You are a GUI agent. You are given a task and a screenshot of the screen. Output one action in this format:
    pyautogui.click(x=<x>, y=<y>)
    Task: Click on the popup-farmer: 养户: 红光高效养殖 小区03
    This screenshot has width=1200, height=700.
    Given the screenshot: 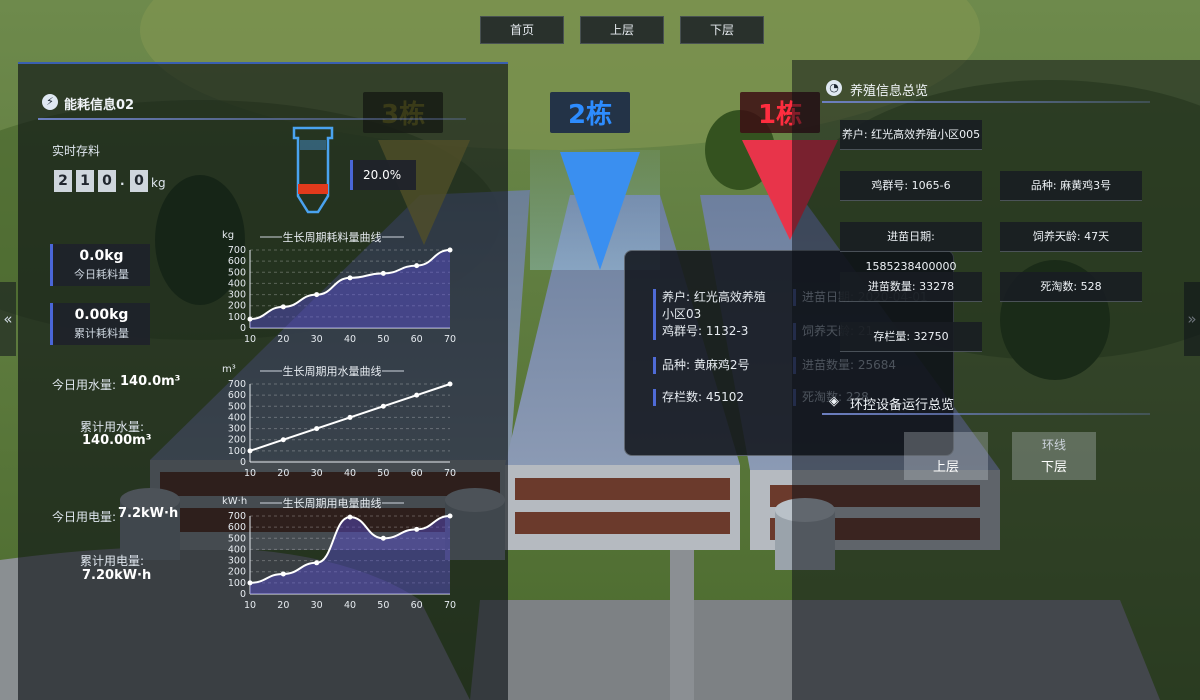 What is the action you would take?
    pyautogui.click(x=709, y=306)
    